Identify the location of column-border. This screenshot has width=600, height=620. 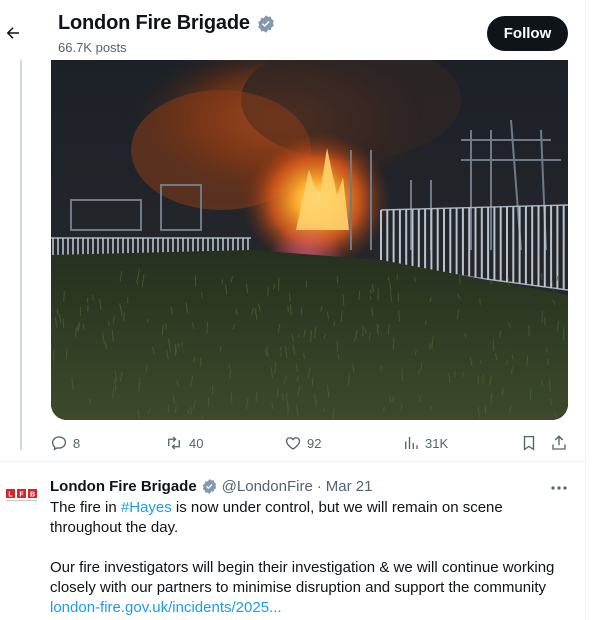
(585, 310).